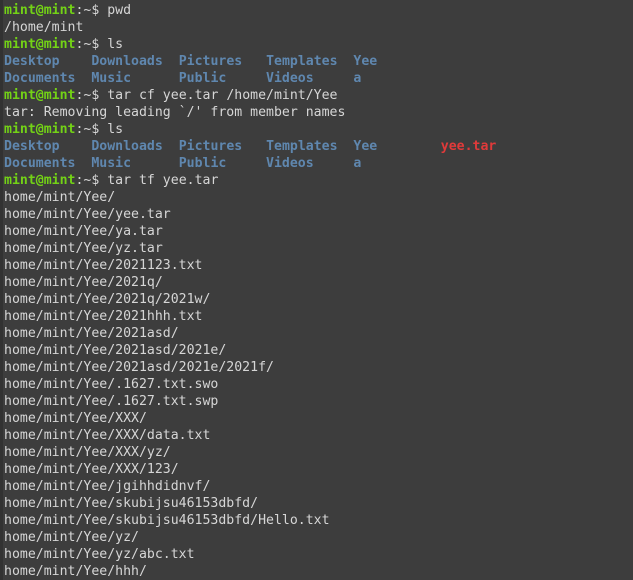  What do you see at coordinates (318, 486) in the screenshot?
I see `tar-entry: home/mint/Yee/jgihhdidnvf/` at bounding box center [318, 486].